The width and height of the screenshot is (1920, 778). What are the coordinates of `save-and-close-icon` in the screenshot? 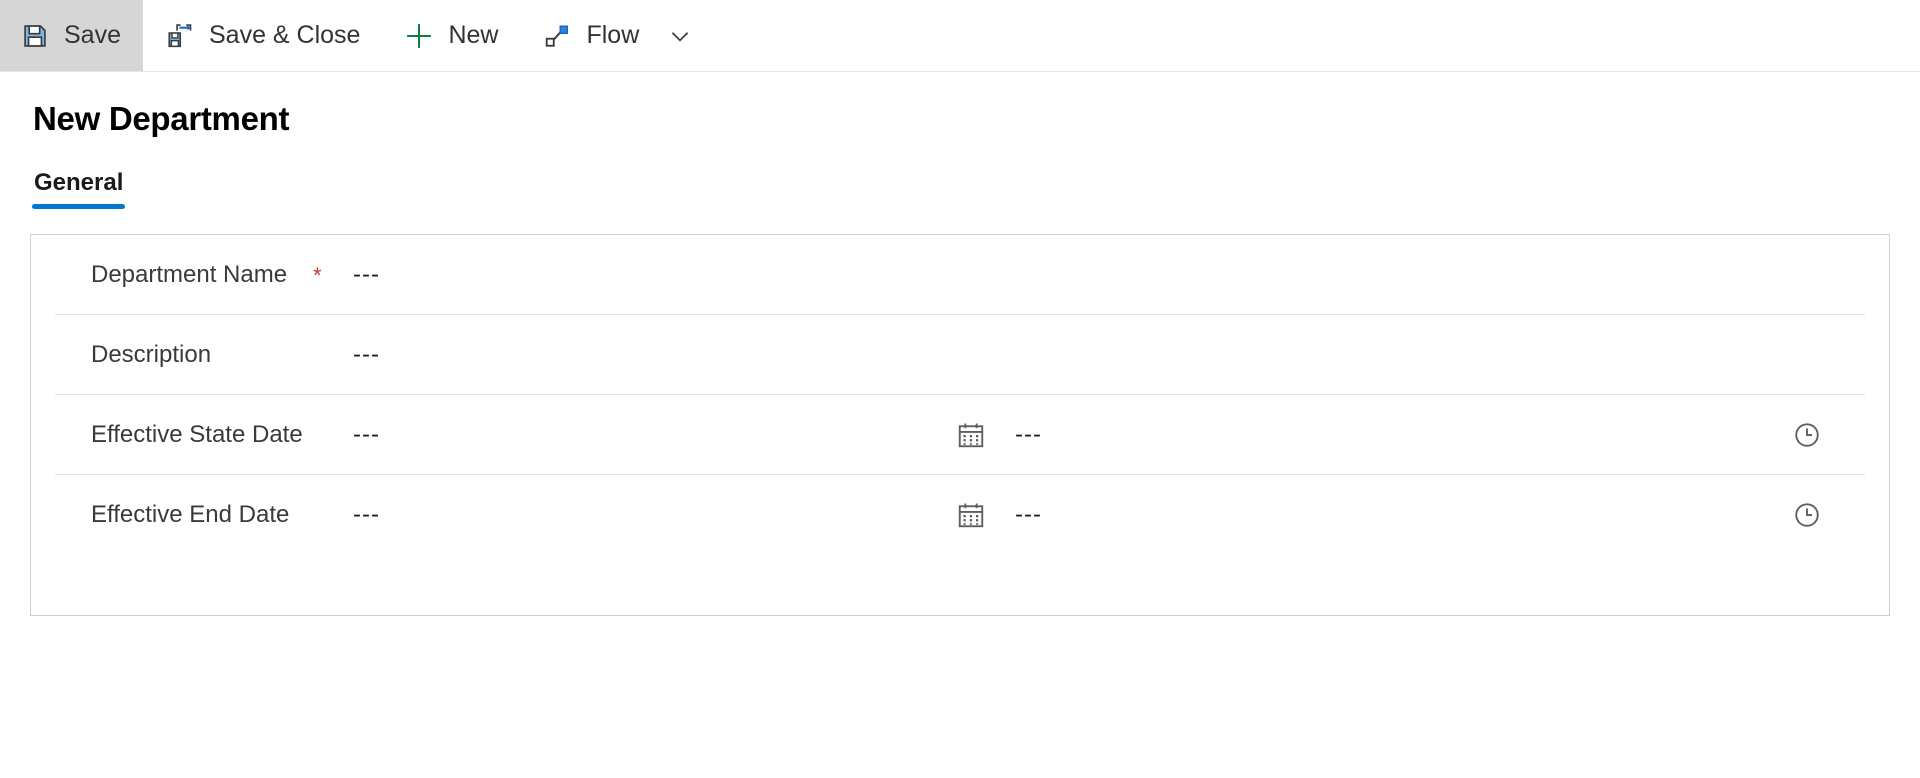 It's located at (180, 36).